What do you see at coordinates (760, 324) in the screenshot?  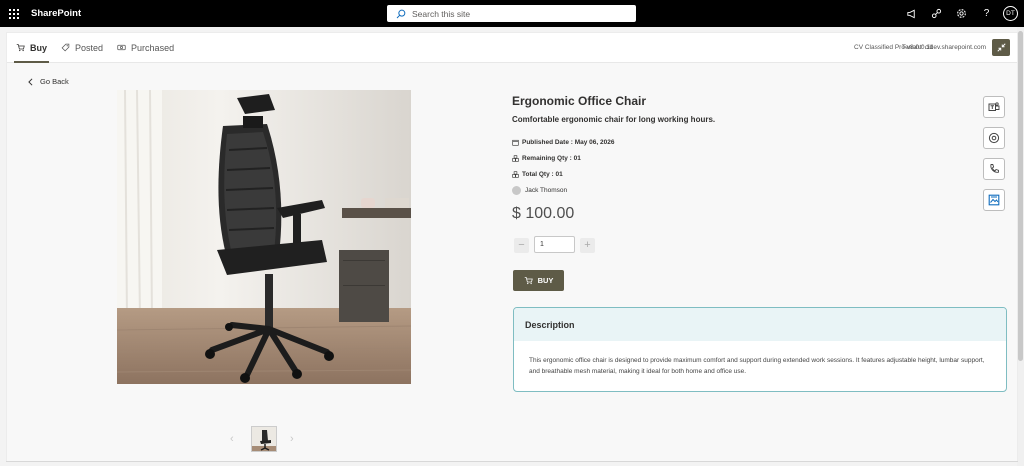 I see `description-heading: Description` at bounding box center [760, 324].